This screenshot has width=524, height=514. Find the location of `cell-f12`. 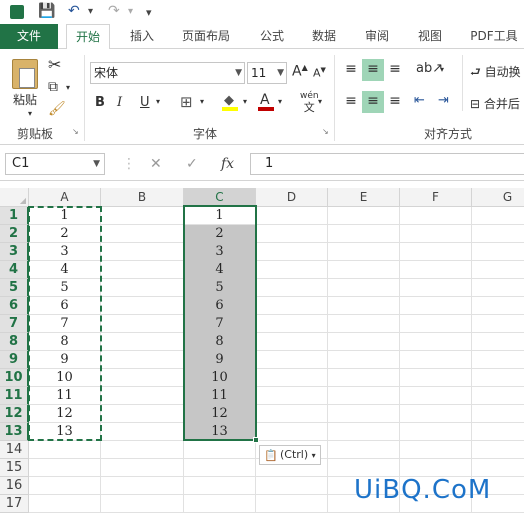

cell-f12 is located at coordinates (436, 414).